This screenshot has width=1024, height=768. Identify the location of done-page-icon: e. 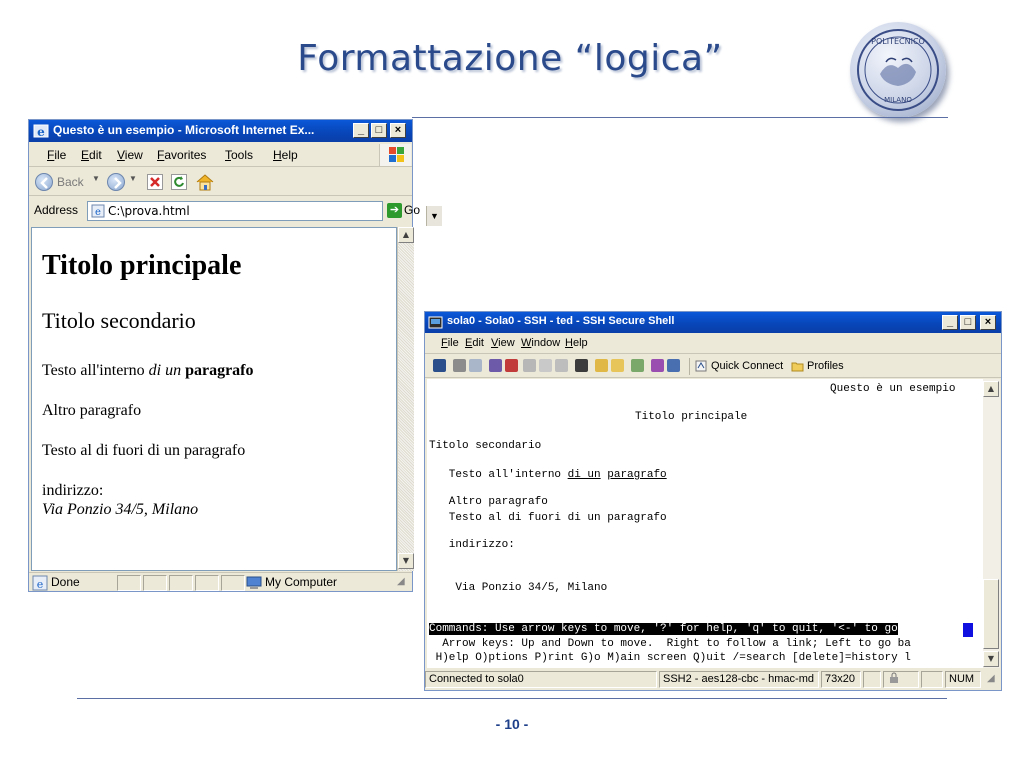
(40, 583).